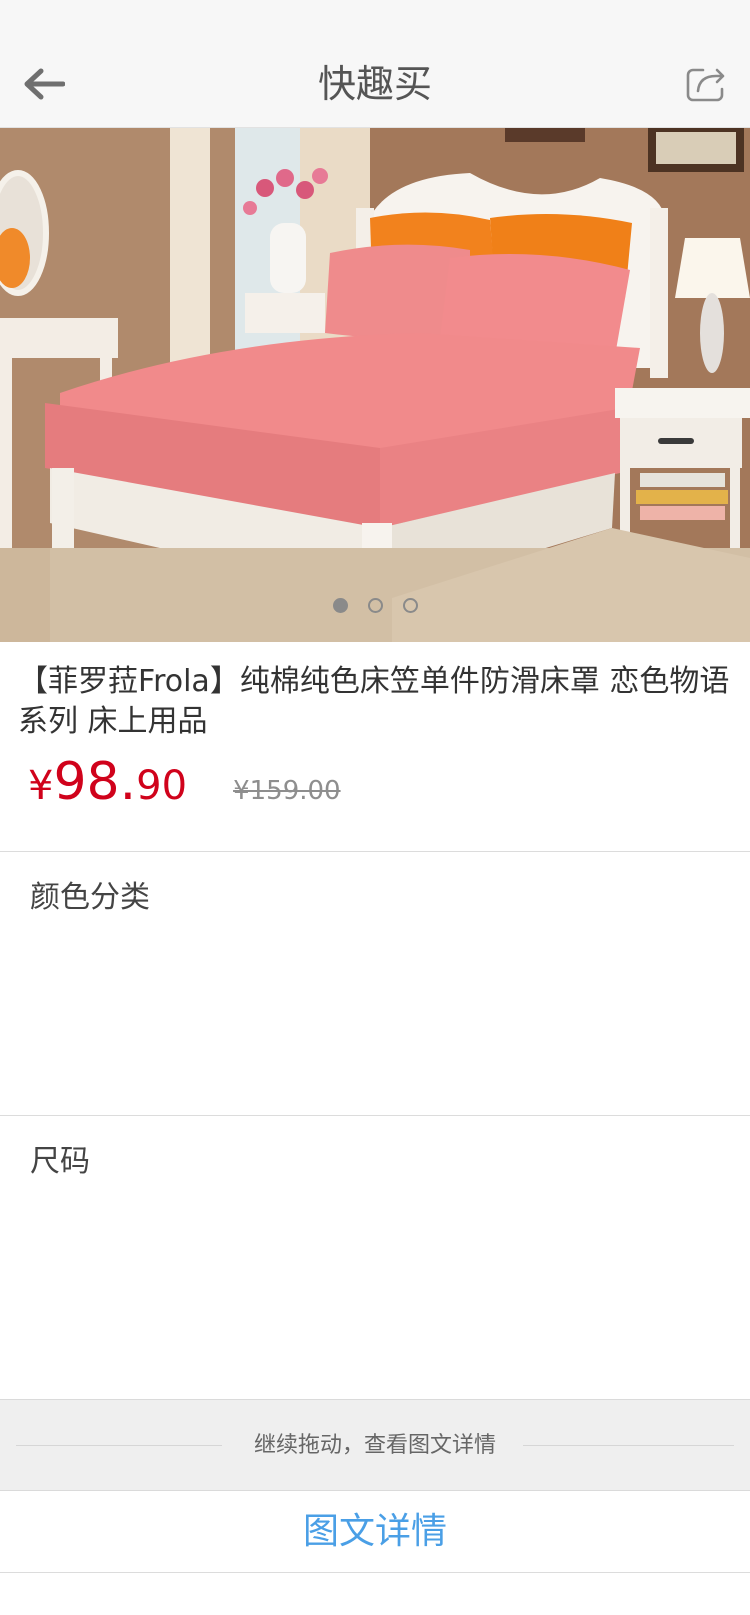 This screenshot has height=1615, width=750. I want to click on size-option-label: 尺码, so click(60, 1161).